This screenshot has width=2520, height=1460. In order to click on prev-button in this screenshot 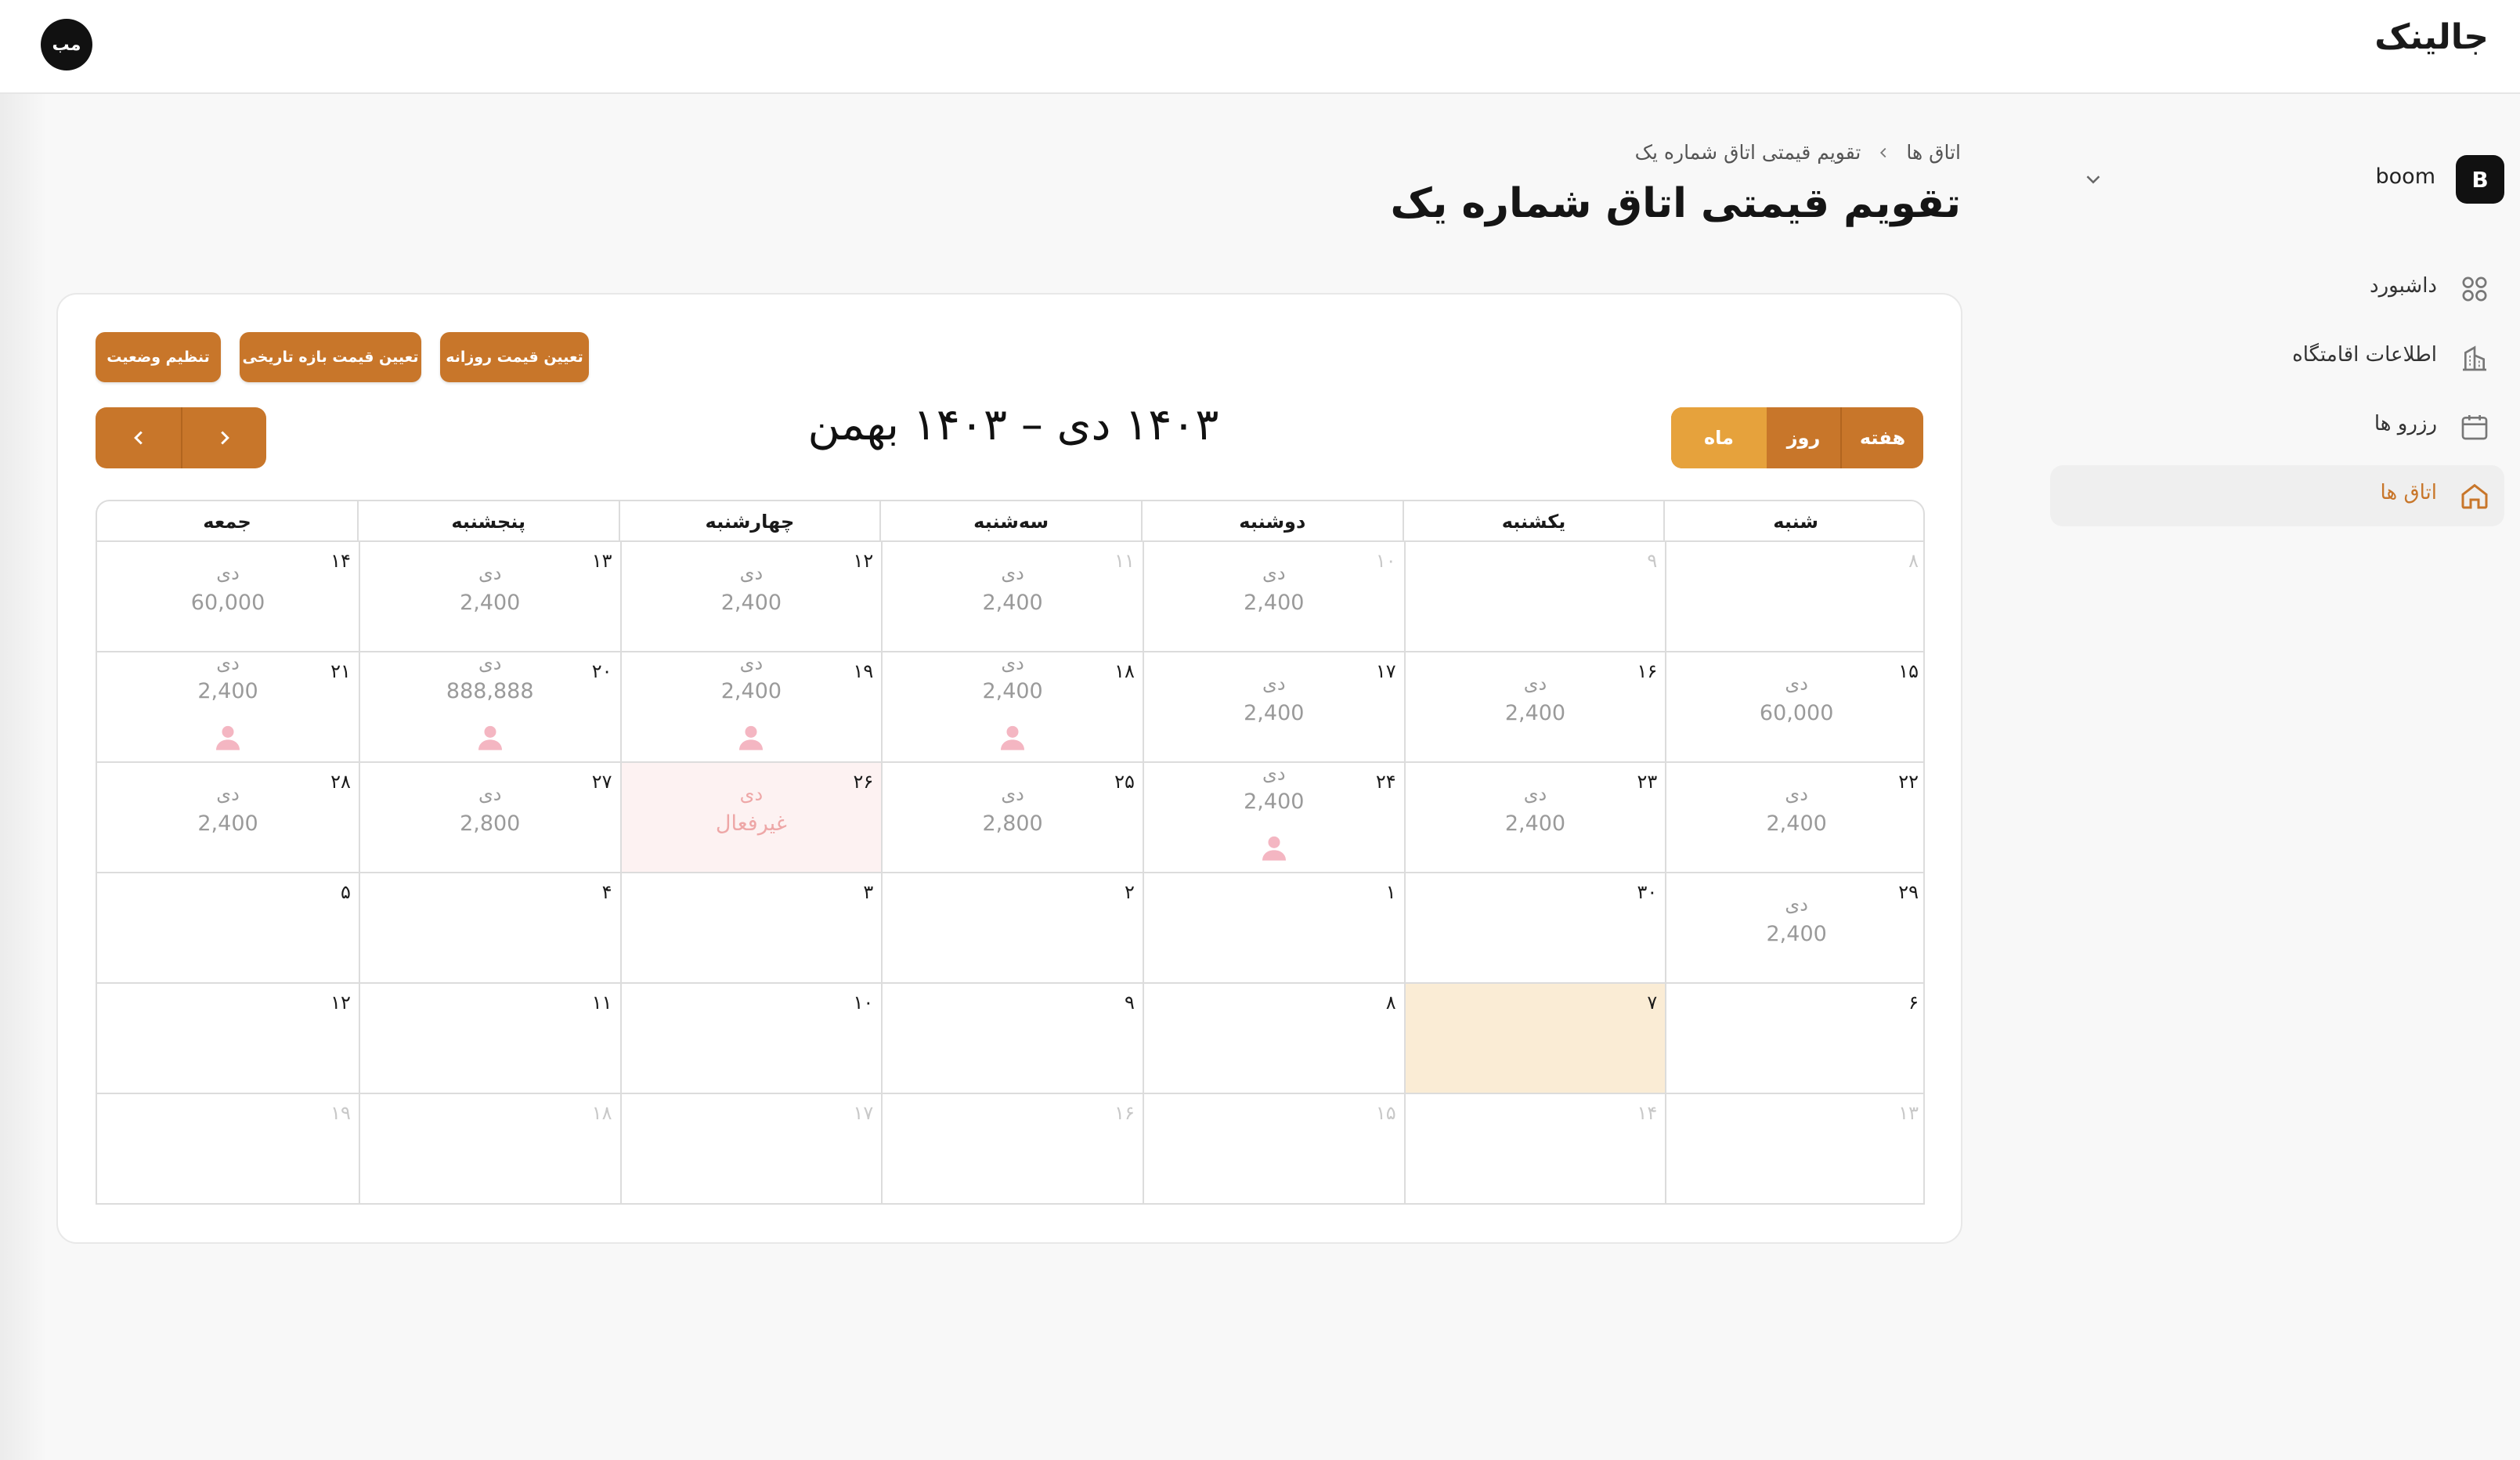, I will do `click(138, 437)`.